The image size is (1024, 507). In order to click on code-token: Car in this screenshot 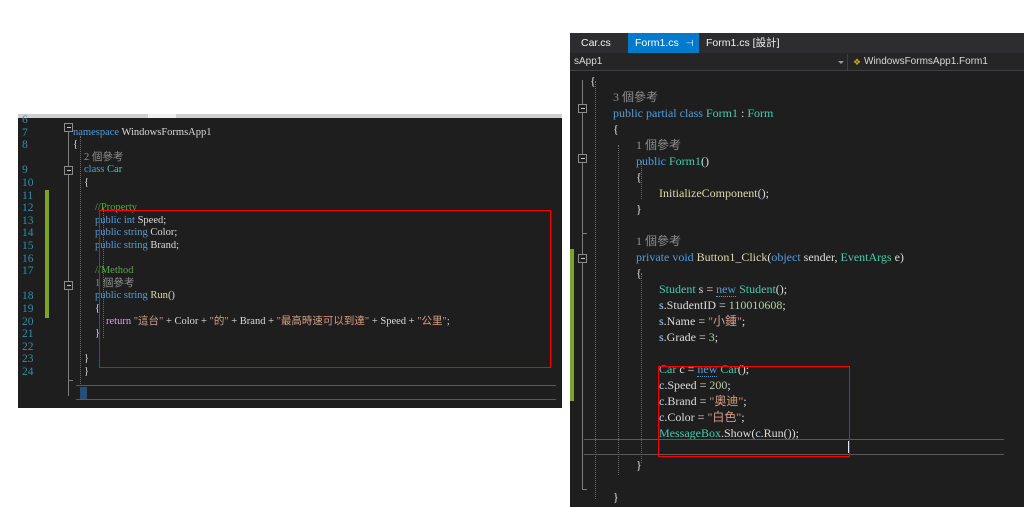, I will do `click(729, 369)`.